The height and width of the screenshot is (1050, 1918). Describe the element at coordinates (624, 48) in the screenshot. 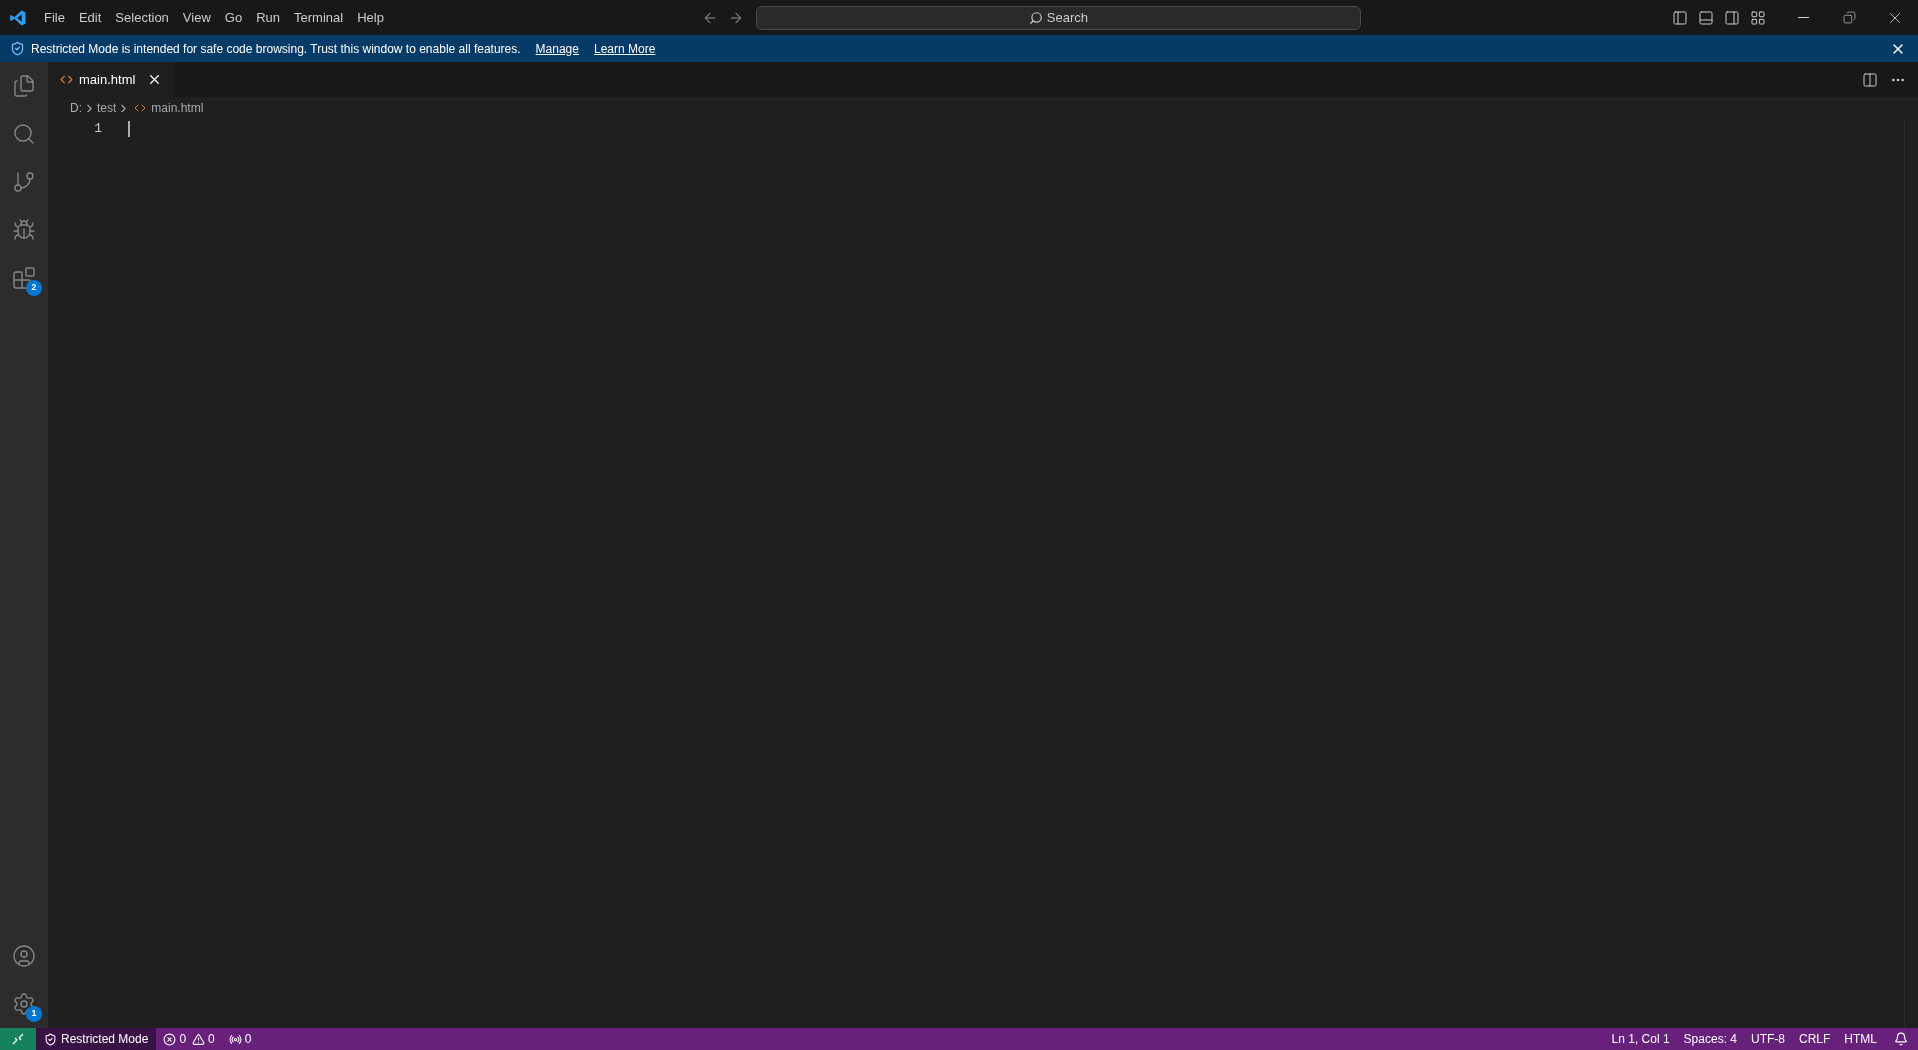

I see `banner-link: Learn More` at that location.